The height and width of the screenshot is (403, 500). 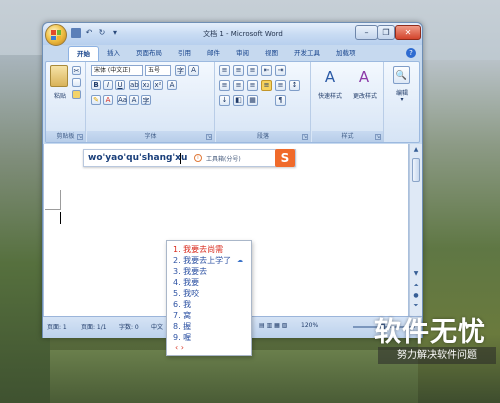 What do you see at coordinates (401, 75) in the screenshot?
I see `find-icon: 🔍` at bounding box center [401, 75].